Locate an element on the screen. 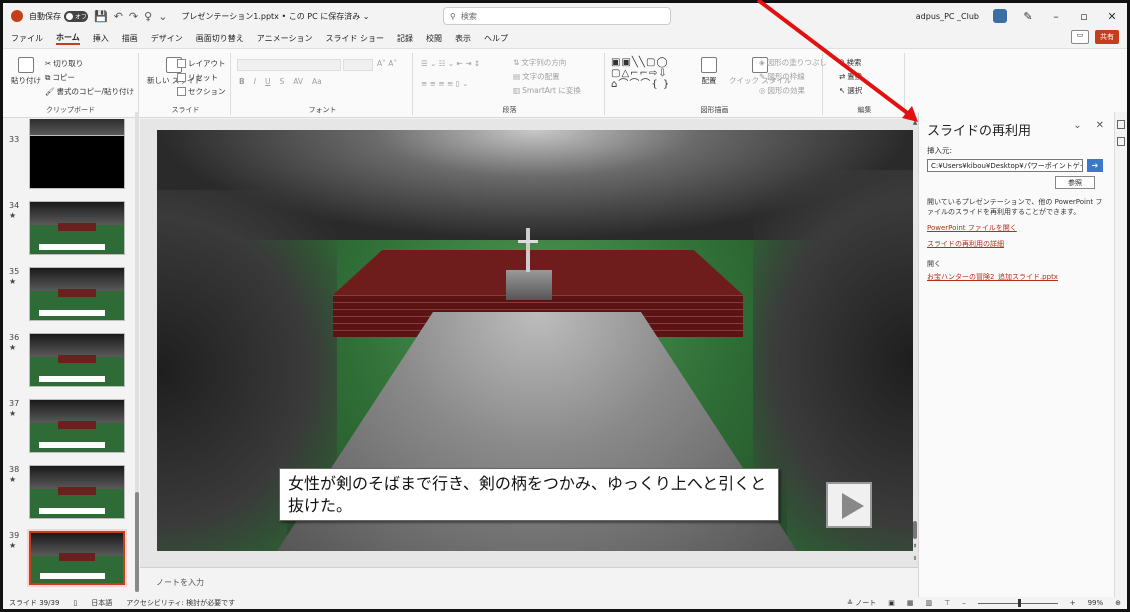 The height and width of the screenshot is (612, 1130). copy-button: ⧉ コピー is located at coordinates (60, 77).